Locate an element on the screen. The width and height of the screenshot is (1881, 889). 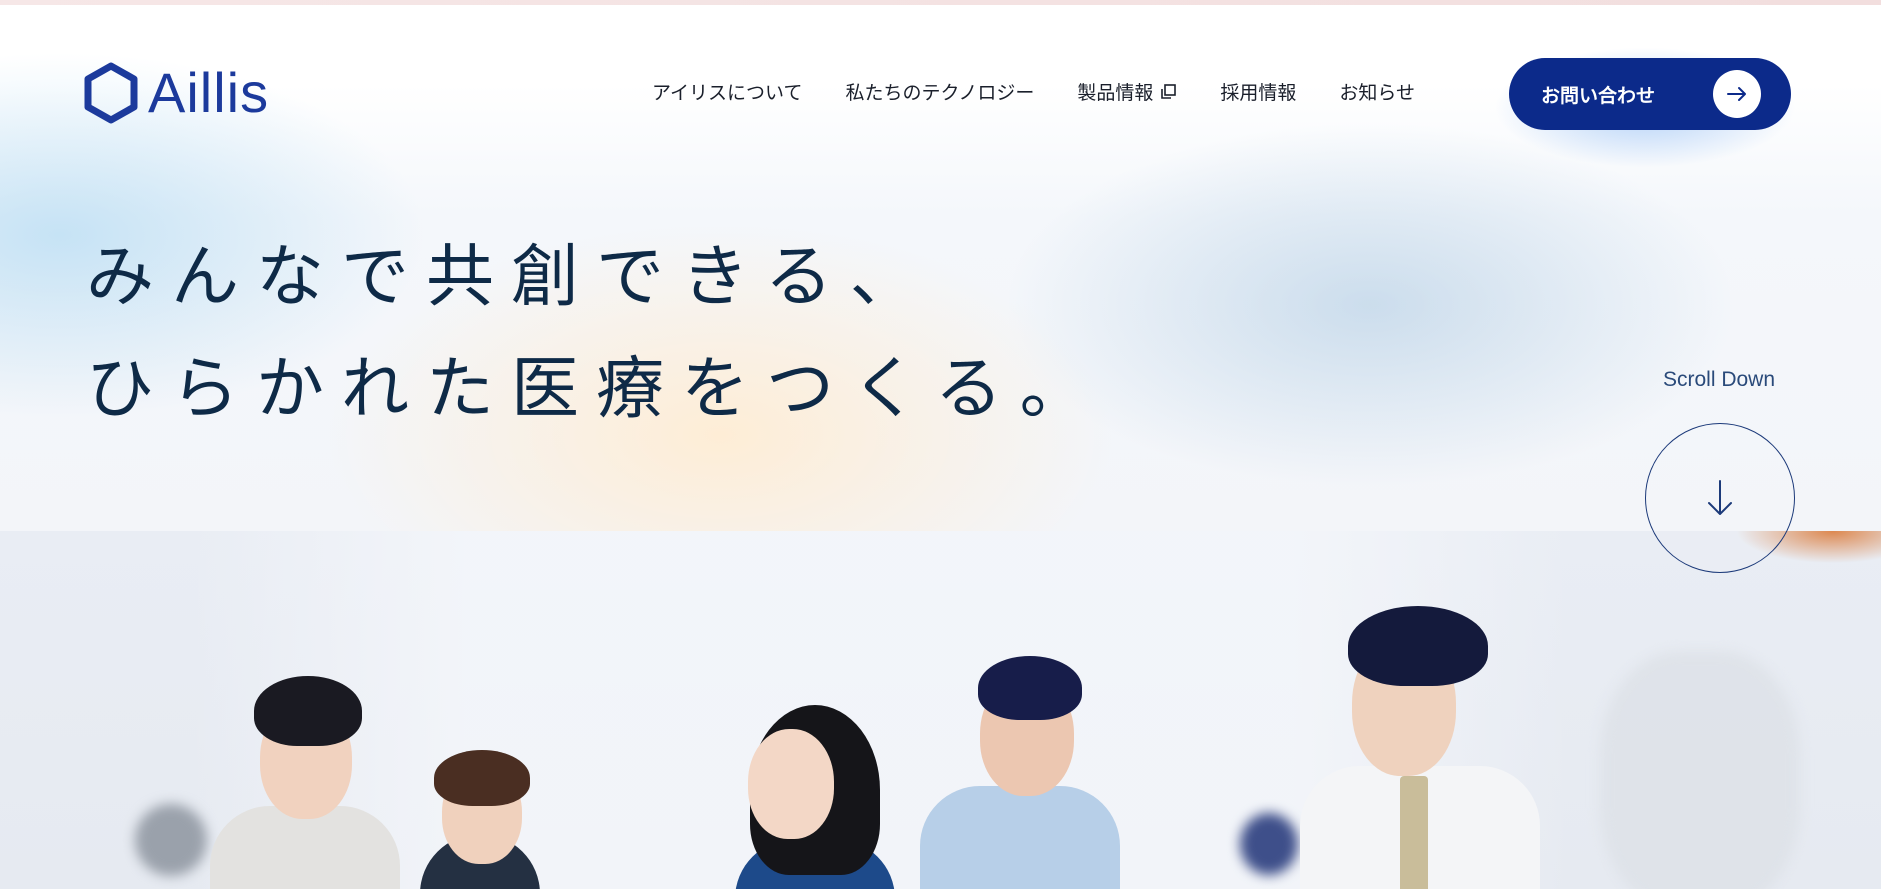
hero-headline-line1: みんなで共創できる、 is located at coordinates (510, 277).